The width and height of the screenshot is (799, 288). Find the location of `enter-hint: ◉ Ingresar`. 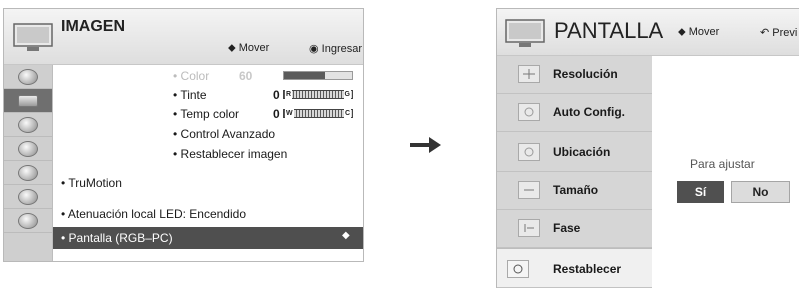

enter-hint: ◉ Ingresar is located at coordinates (336, 49).